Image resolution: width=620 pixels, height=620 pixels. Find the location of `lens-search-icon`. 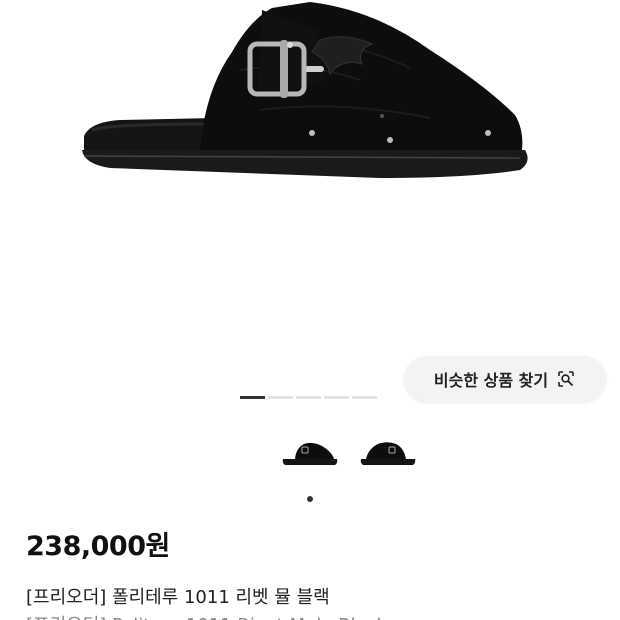

lens-search-icon is located at coordinates (566, 379).